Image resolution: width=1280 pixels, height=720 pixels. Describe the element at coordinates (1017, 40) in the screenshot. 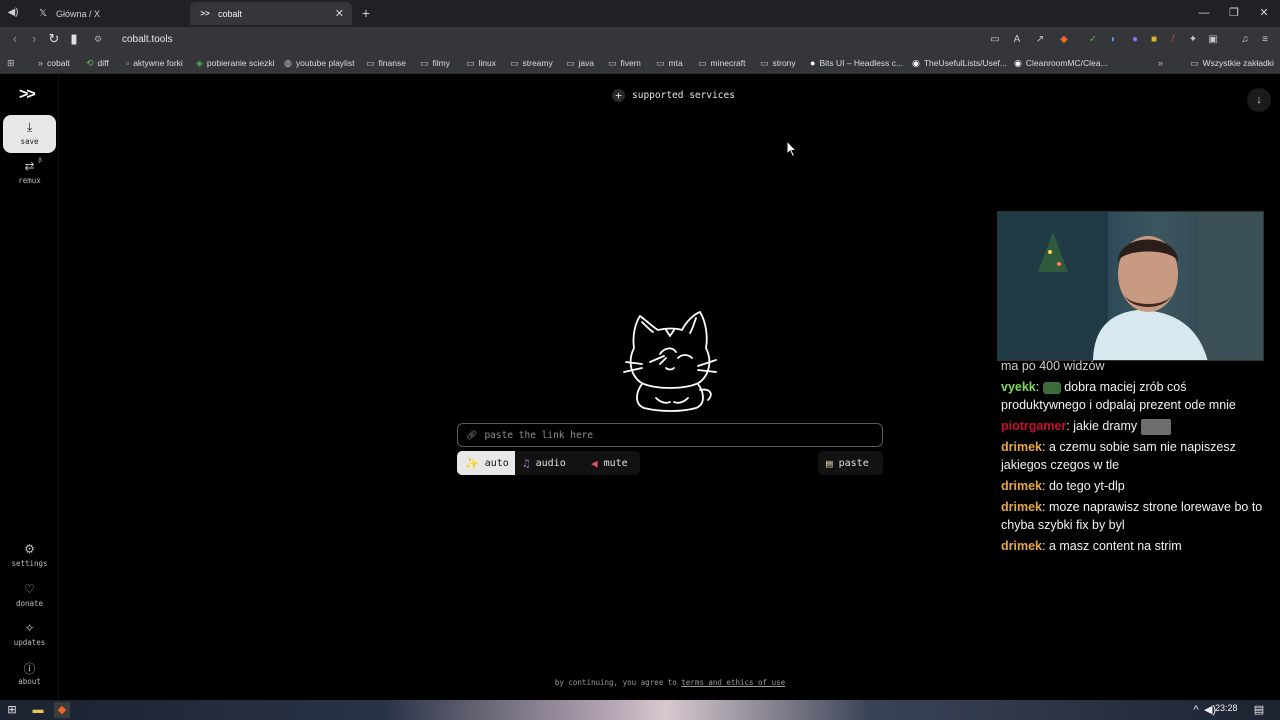

I see `translate-icon: A` at that location.